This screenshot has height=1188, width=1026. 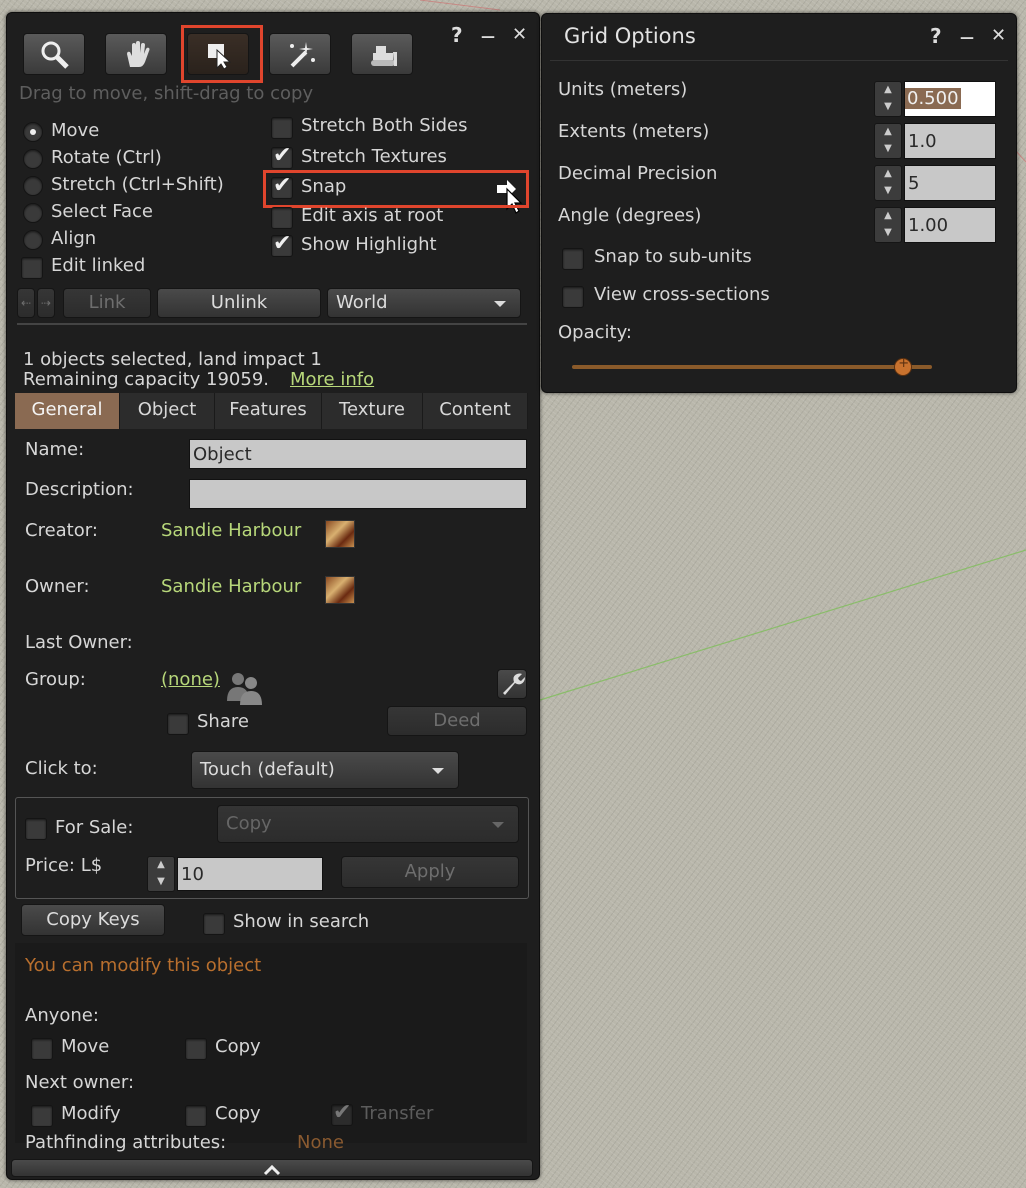 I want to click on move-mode-radio, so click(x=33, y=132).